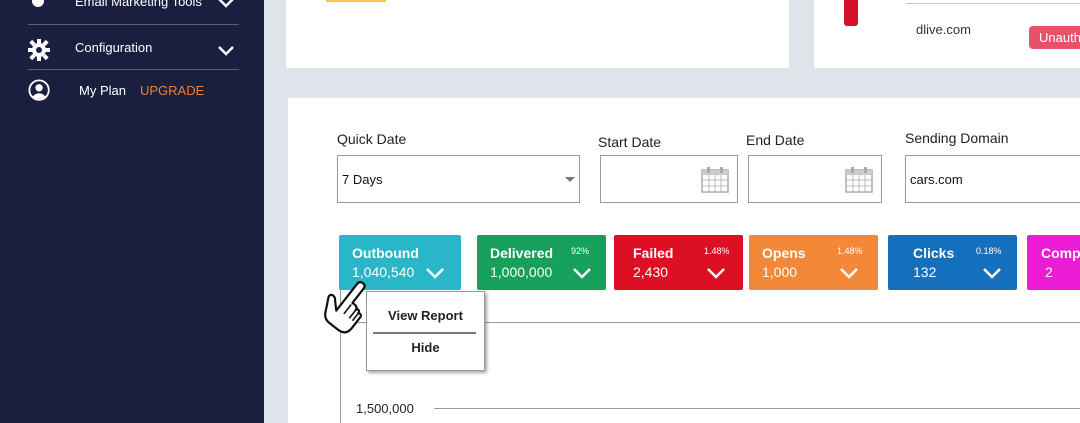  I want to click on hand-cursor-icon, so click(345, 307).